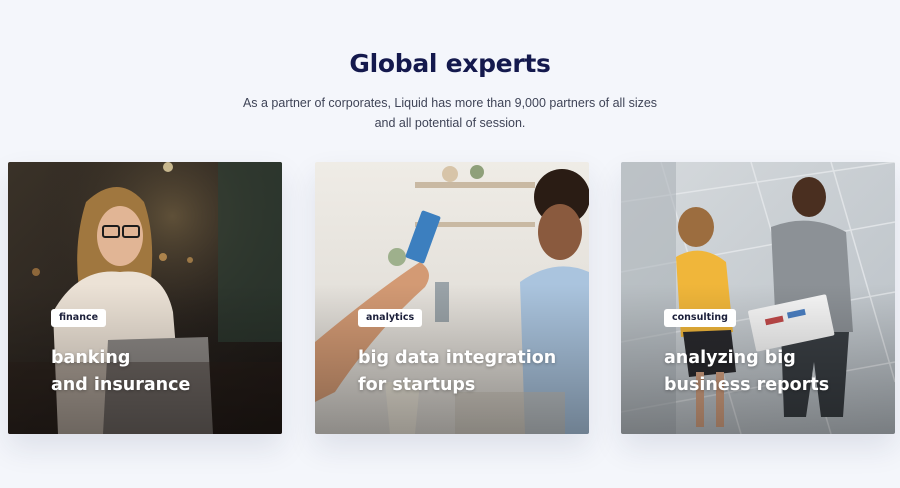  I want to click on section-title: Global experts, so click(450, 63).